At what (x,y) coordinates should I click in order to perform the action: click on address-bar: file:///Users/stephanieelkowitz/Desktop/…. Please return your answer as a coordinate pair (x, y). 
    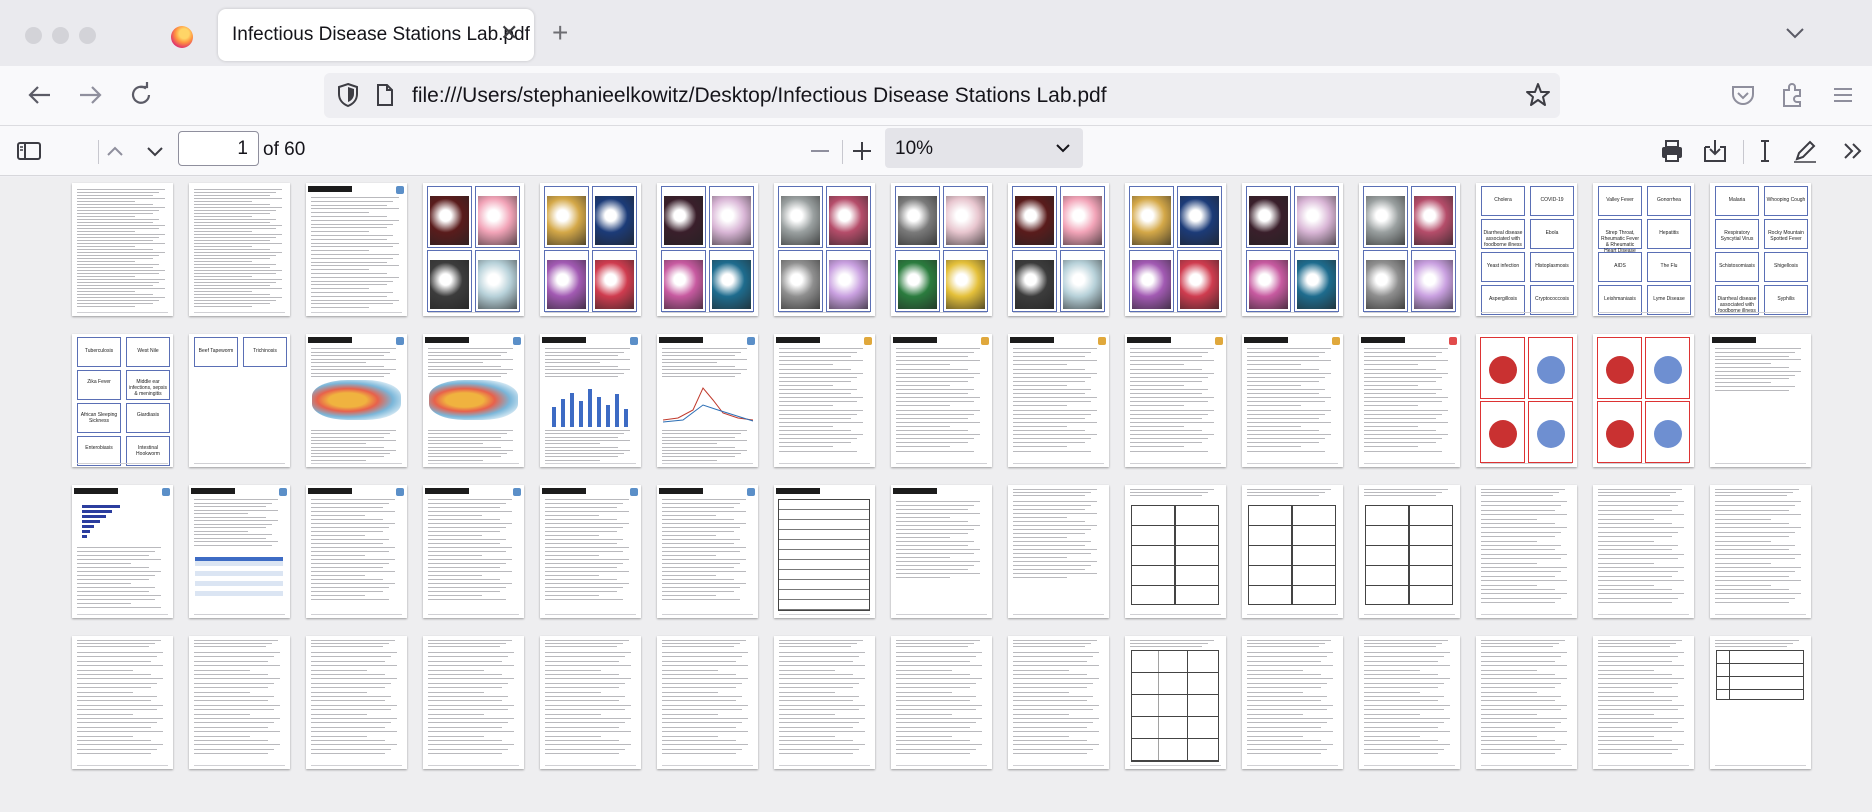
    Looking at the image, I should click on (942, 95).